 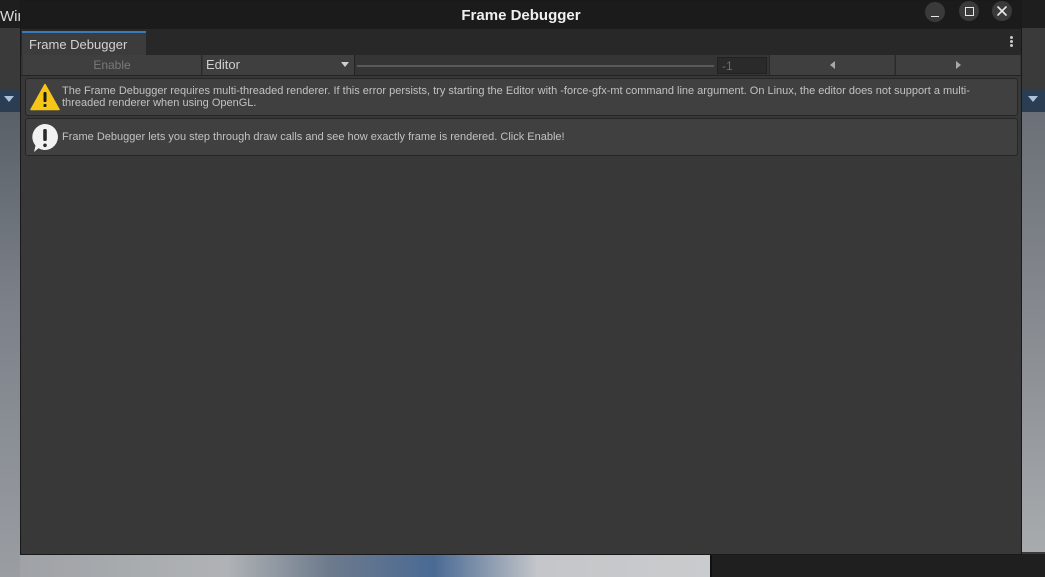 I want to click on tab-frame-debugger: Frame Debugger, so click(x=84, y=43).